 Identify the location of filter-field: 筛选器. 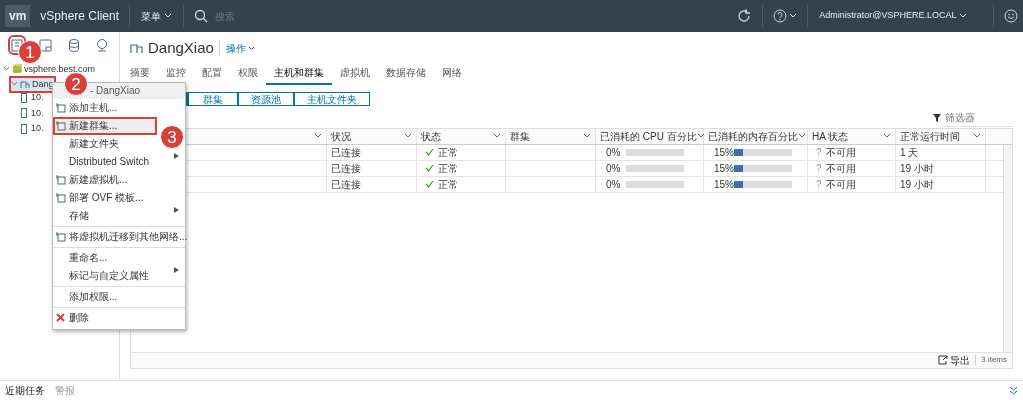
(978, 118).